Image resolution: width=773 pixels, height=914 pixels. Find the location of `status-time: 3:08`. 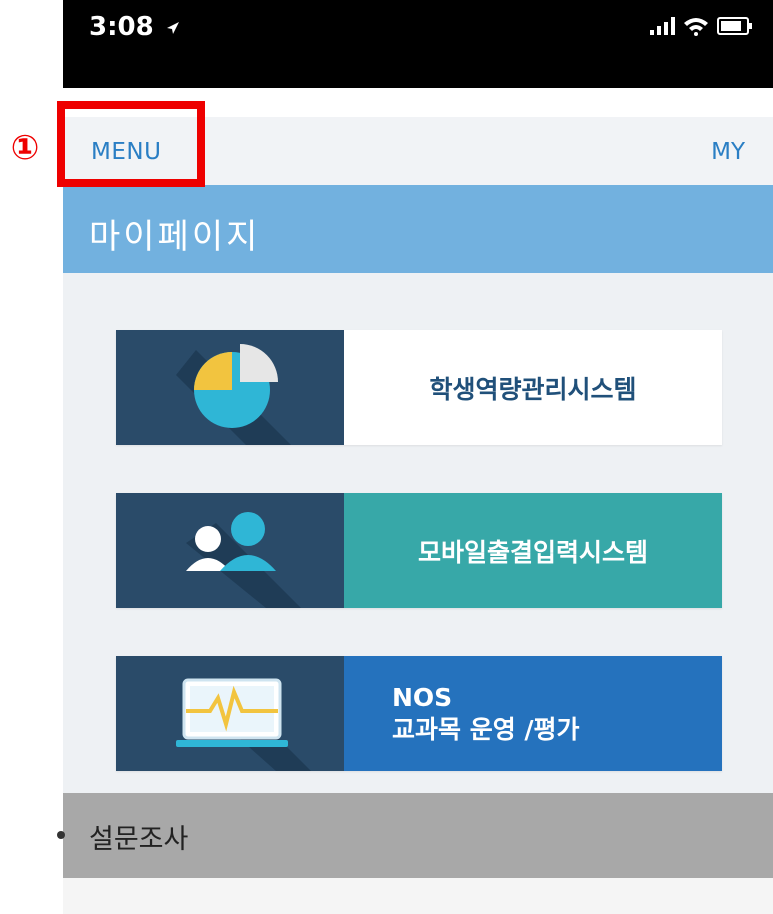

status-time: 3:08 is located at coordinates (135, 27).